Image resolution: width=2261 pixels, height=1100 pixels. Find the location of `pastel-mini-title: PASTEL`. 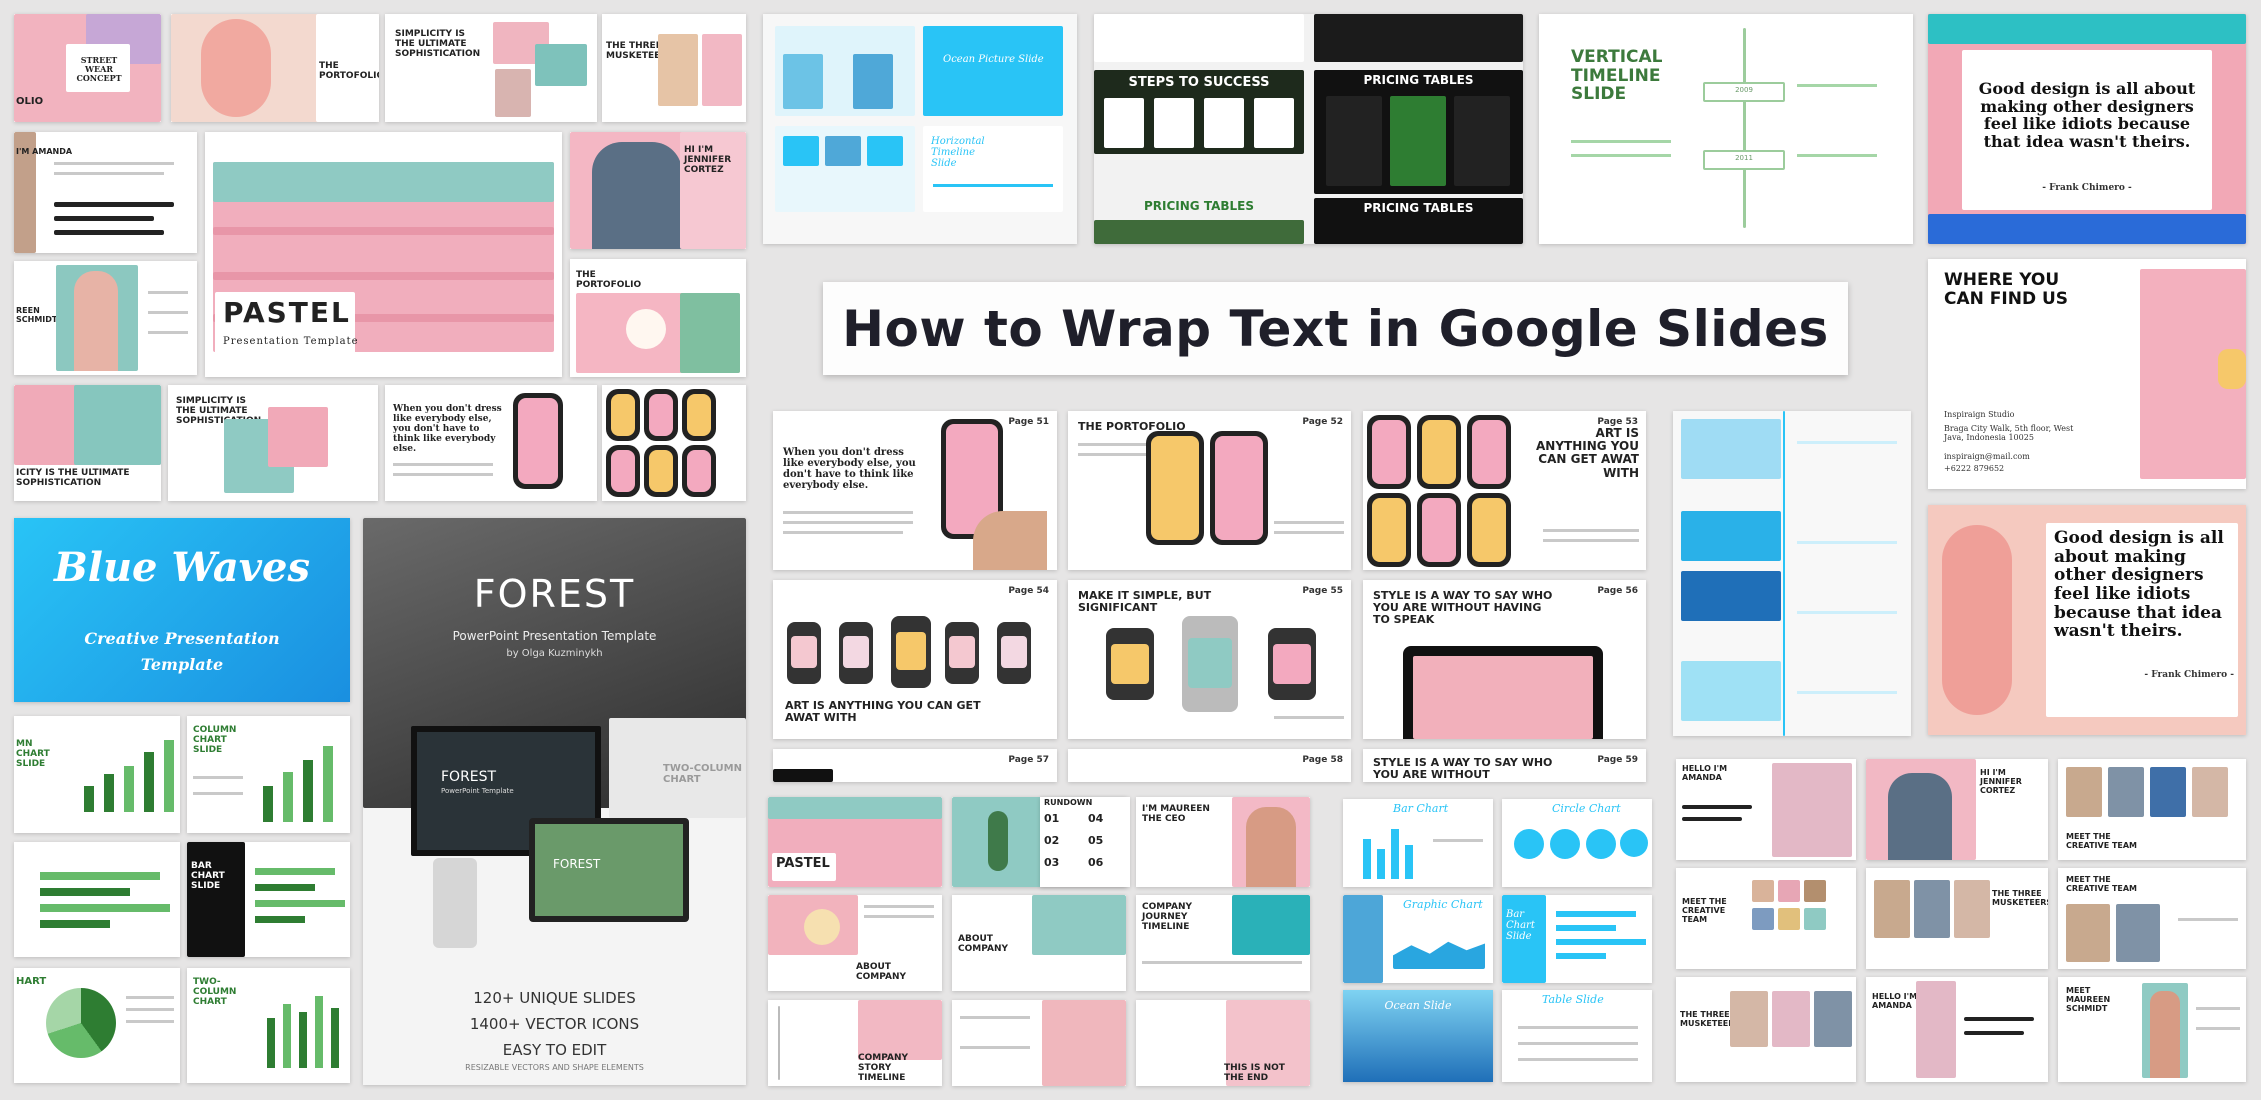

pastel-mini-title: PASTEL is located at coordinates (803, 863).